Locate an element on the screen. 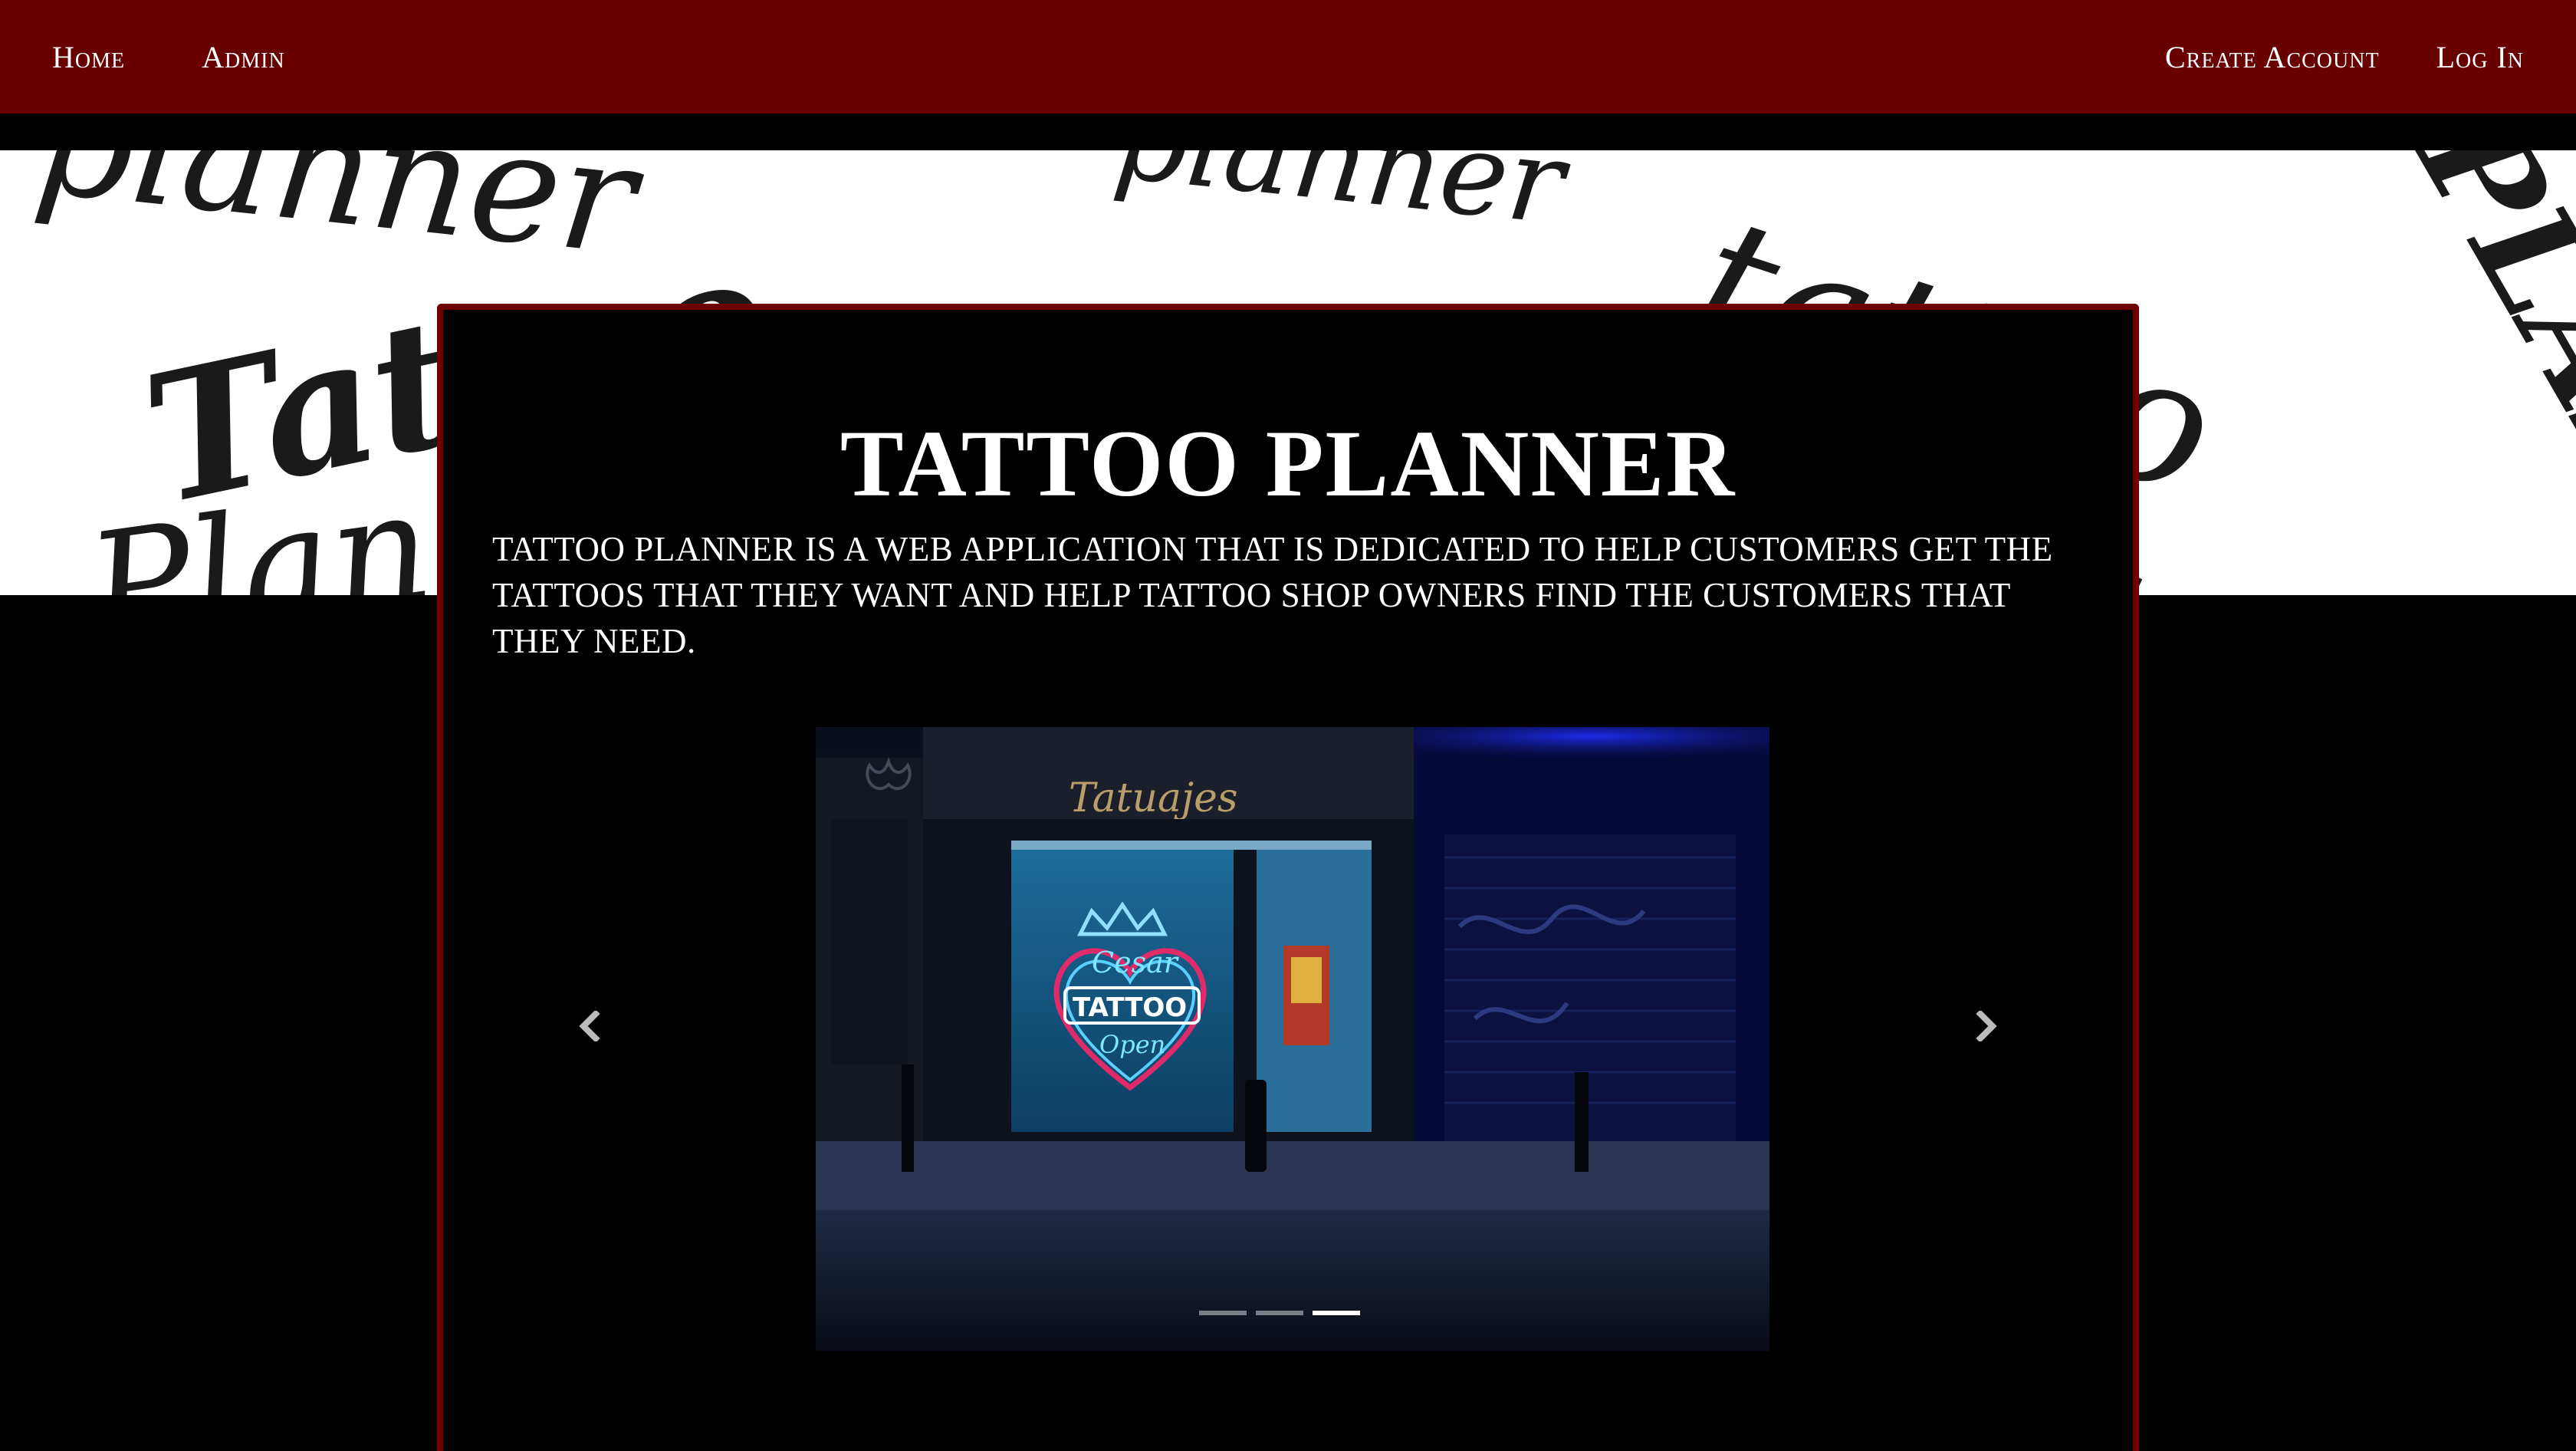 This screenshot has height=1451, width=2576. carousel-next-button is located at coordinates (1987, 1026).